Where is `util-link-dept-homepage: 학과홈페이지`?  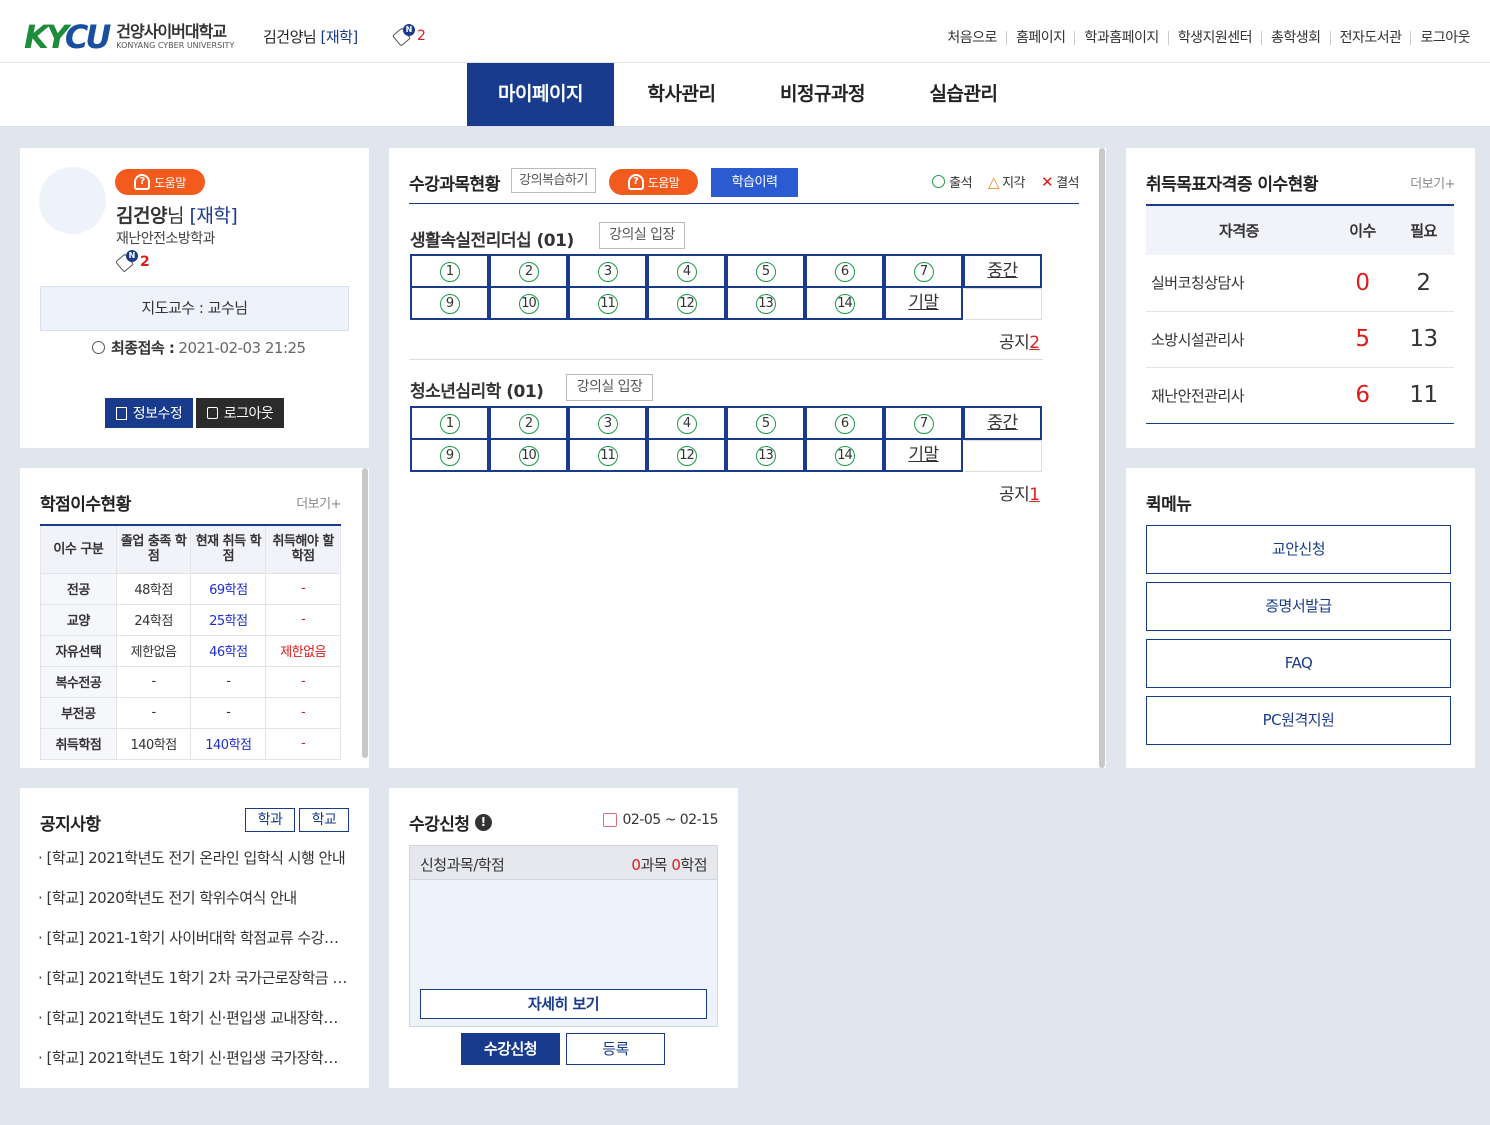
util-link-dept-homepage: 학과홈페이지 is located at coordinates (1120, 38).